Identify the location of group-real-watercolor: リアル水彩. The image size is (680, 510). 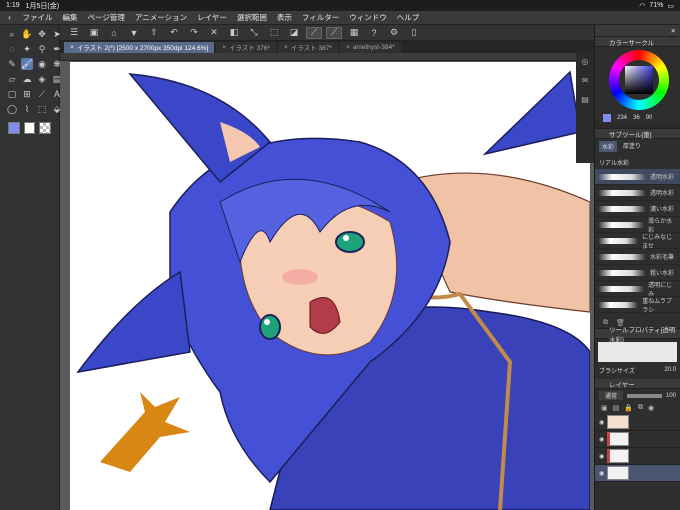
(614, 162).